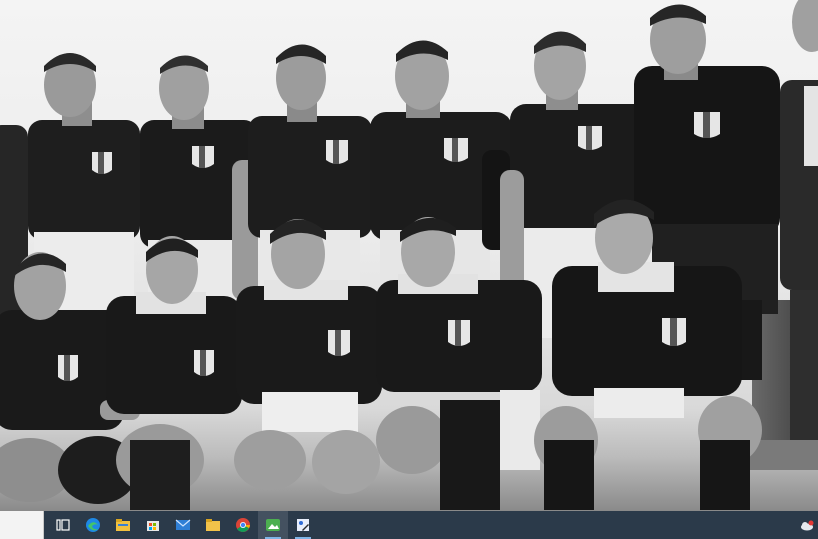 The height and width of the screenshot is (539, 818). What do you see at coordinates (409, 525) in the screenshot?
I see `taskbar` at bounding box center [409, 525].